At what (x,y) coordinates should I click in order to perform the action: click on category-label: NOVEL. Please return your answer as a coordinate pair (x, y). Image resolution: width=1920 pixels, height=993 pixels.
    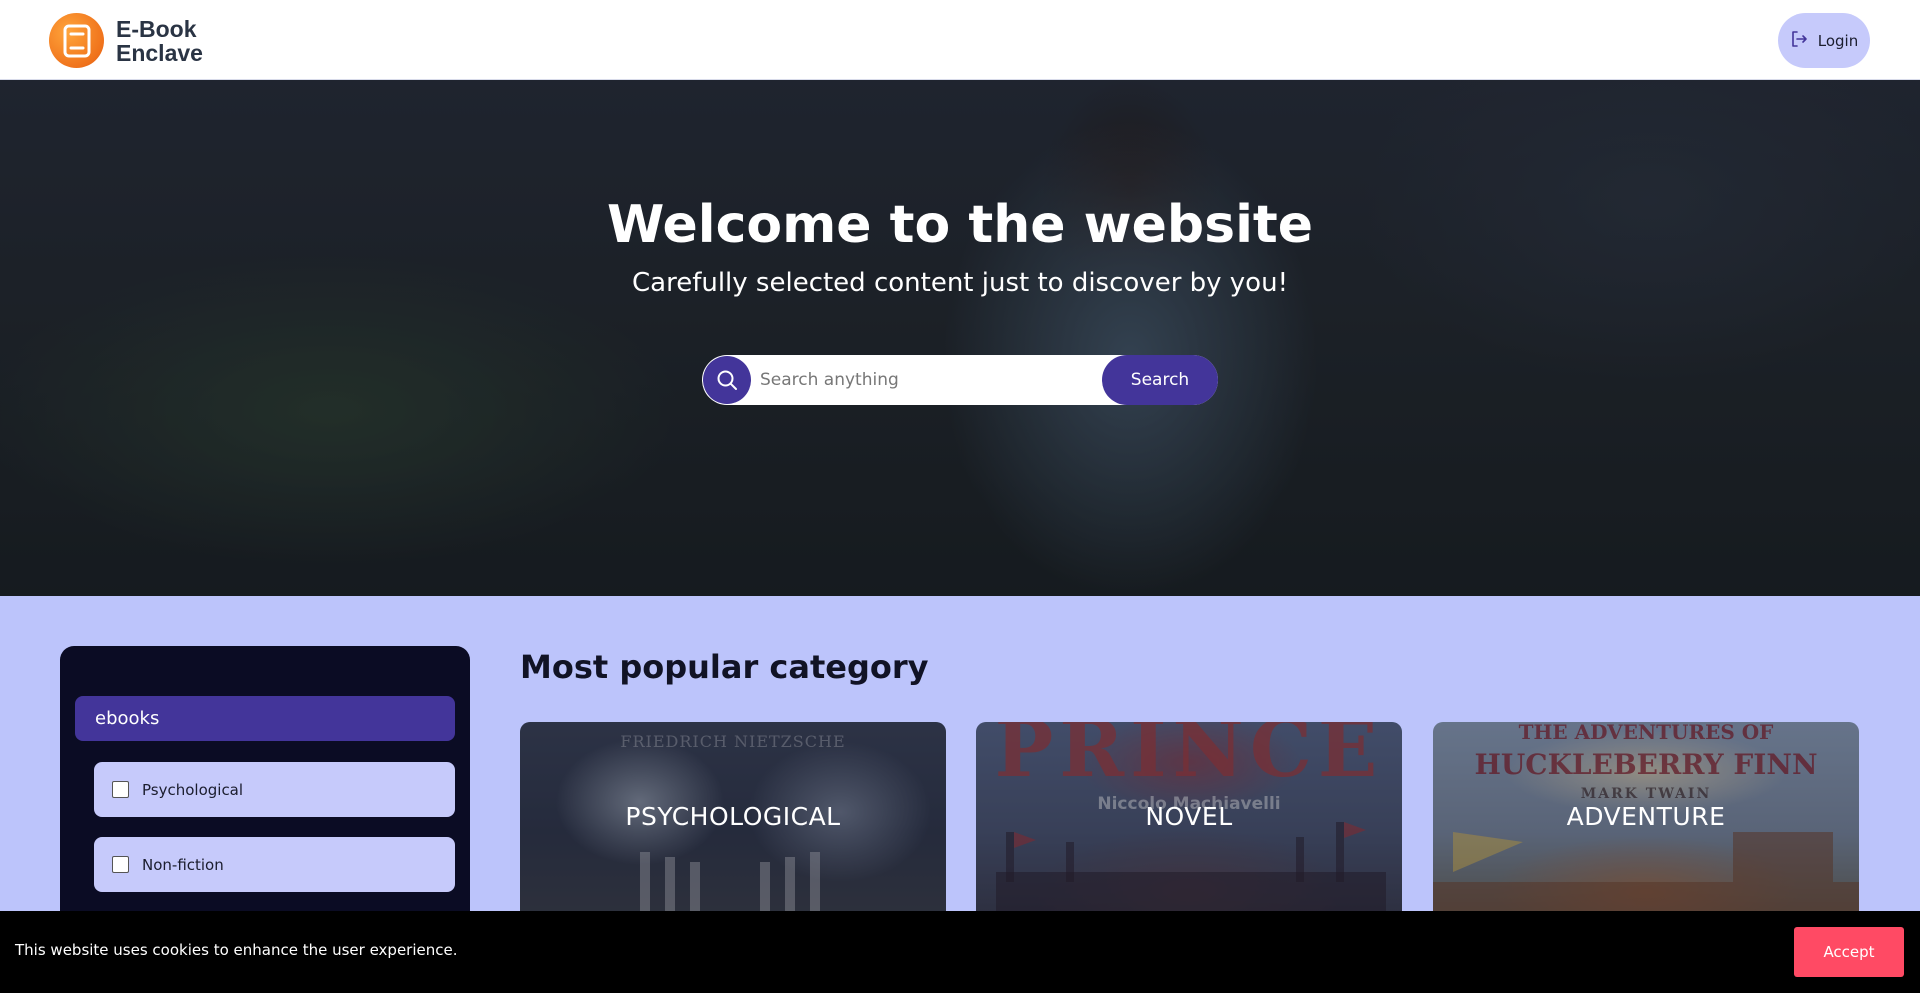
    Looking at the image, I should click on (1189, 816).